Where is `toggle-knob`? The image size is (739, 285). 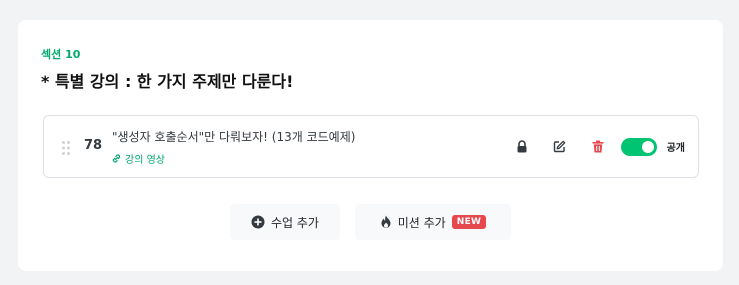
toggle-knob is located at coordinates (647, 146).